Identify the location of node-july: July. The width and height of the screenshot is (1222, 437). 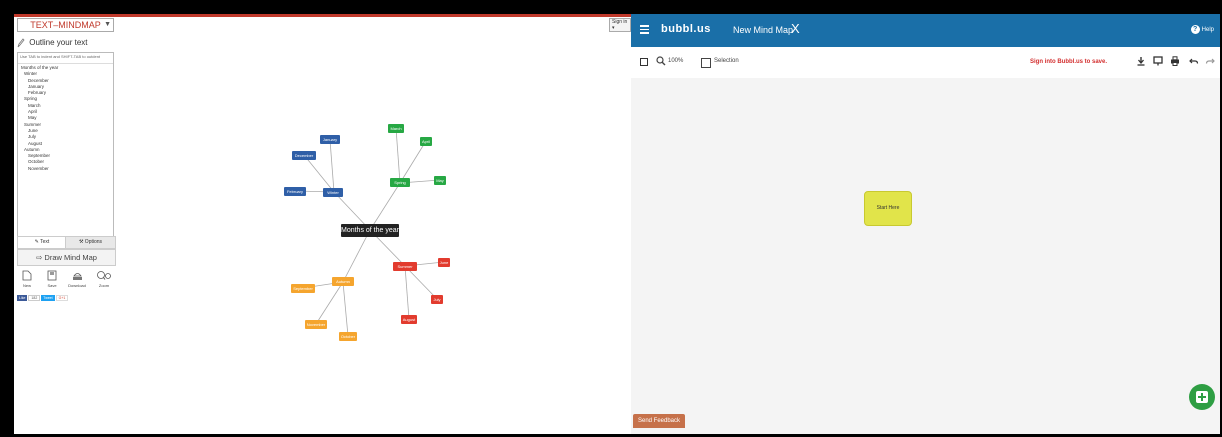
(437, 299).